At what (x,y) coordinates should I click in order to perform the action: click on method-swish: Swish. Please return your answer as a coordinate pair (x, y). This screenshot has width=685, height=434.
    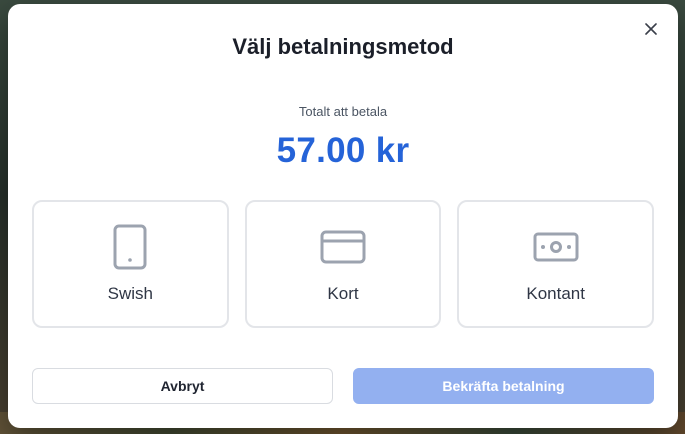
    Looking at the image, I should click on (130, 264).